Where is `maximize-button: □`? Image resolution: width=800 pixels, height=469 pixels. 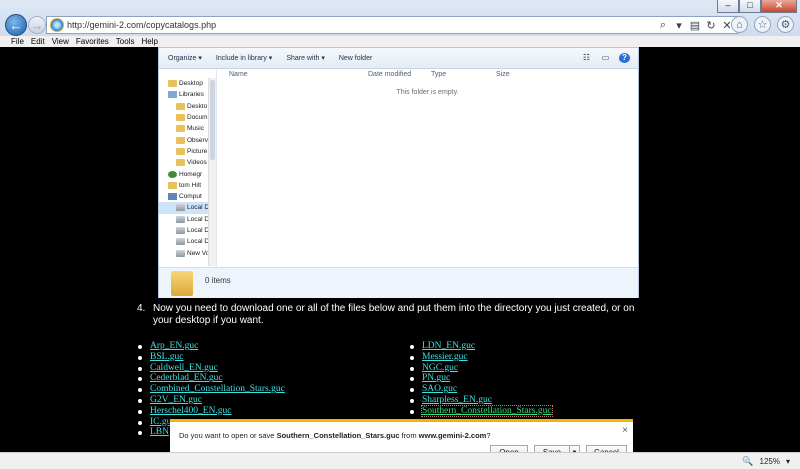
maximize-button: □ is located at coordinates (750, 6).